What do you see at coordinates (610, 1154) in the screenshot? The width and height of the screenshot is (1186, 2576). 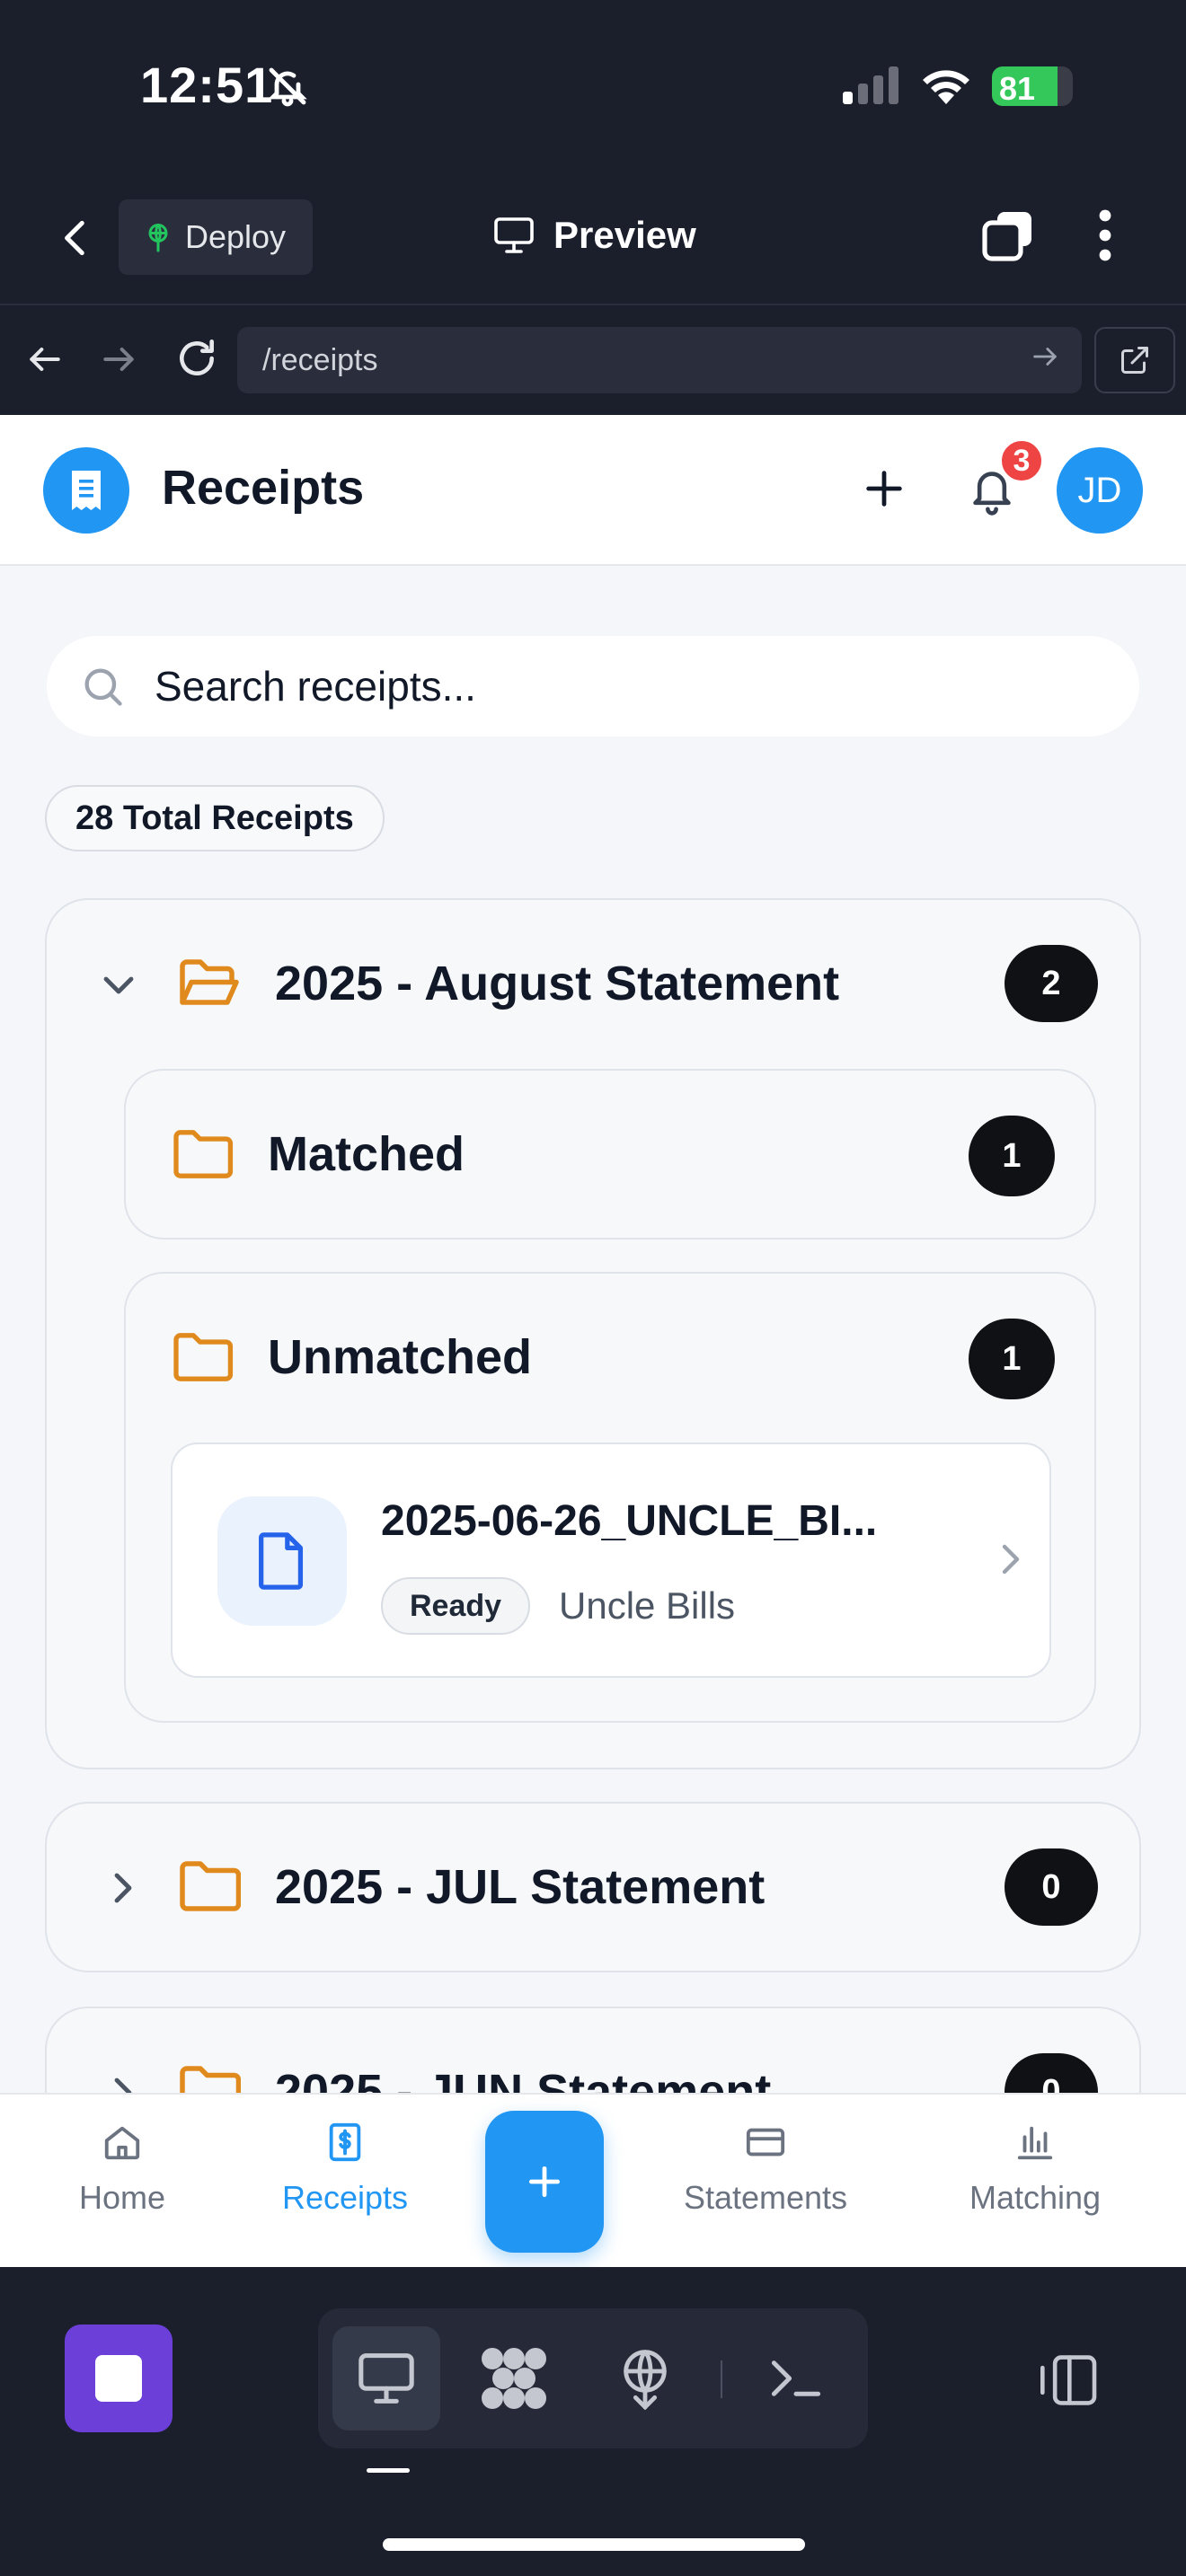 I see `subgroup-matched: Matched 1` at bounding box center [610, 1154].